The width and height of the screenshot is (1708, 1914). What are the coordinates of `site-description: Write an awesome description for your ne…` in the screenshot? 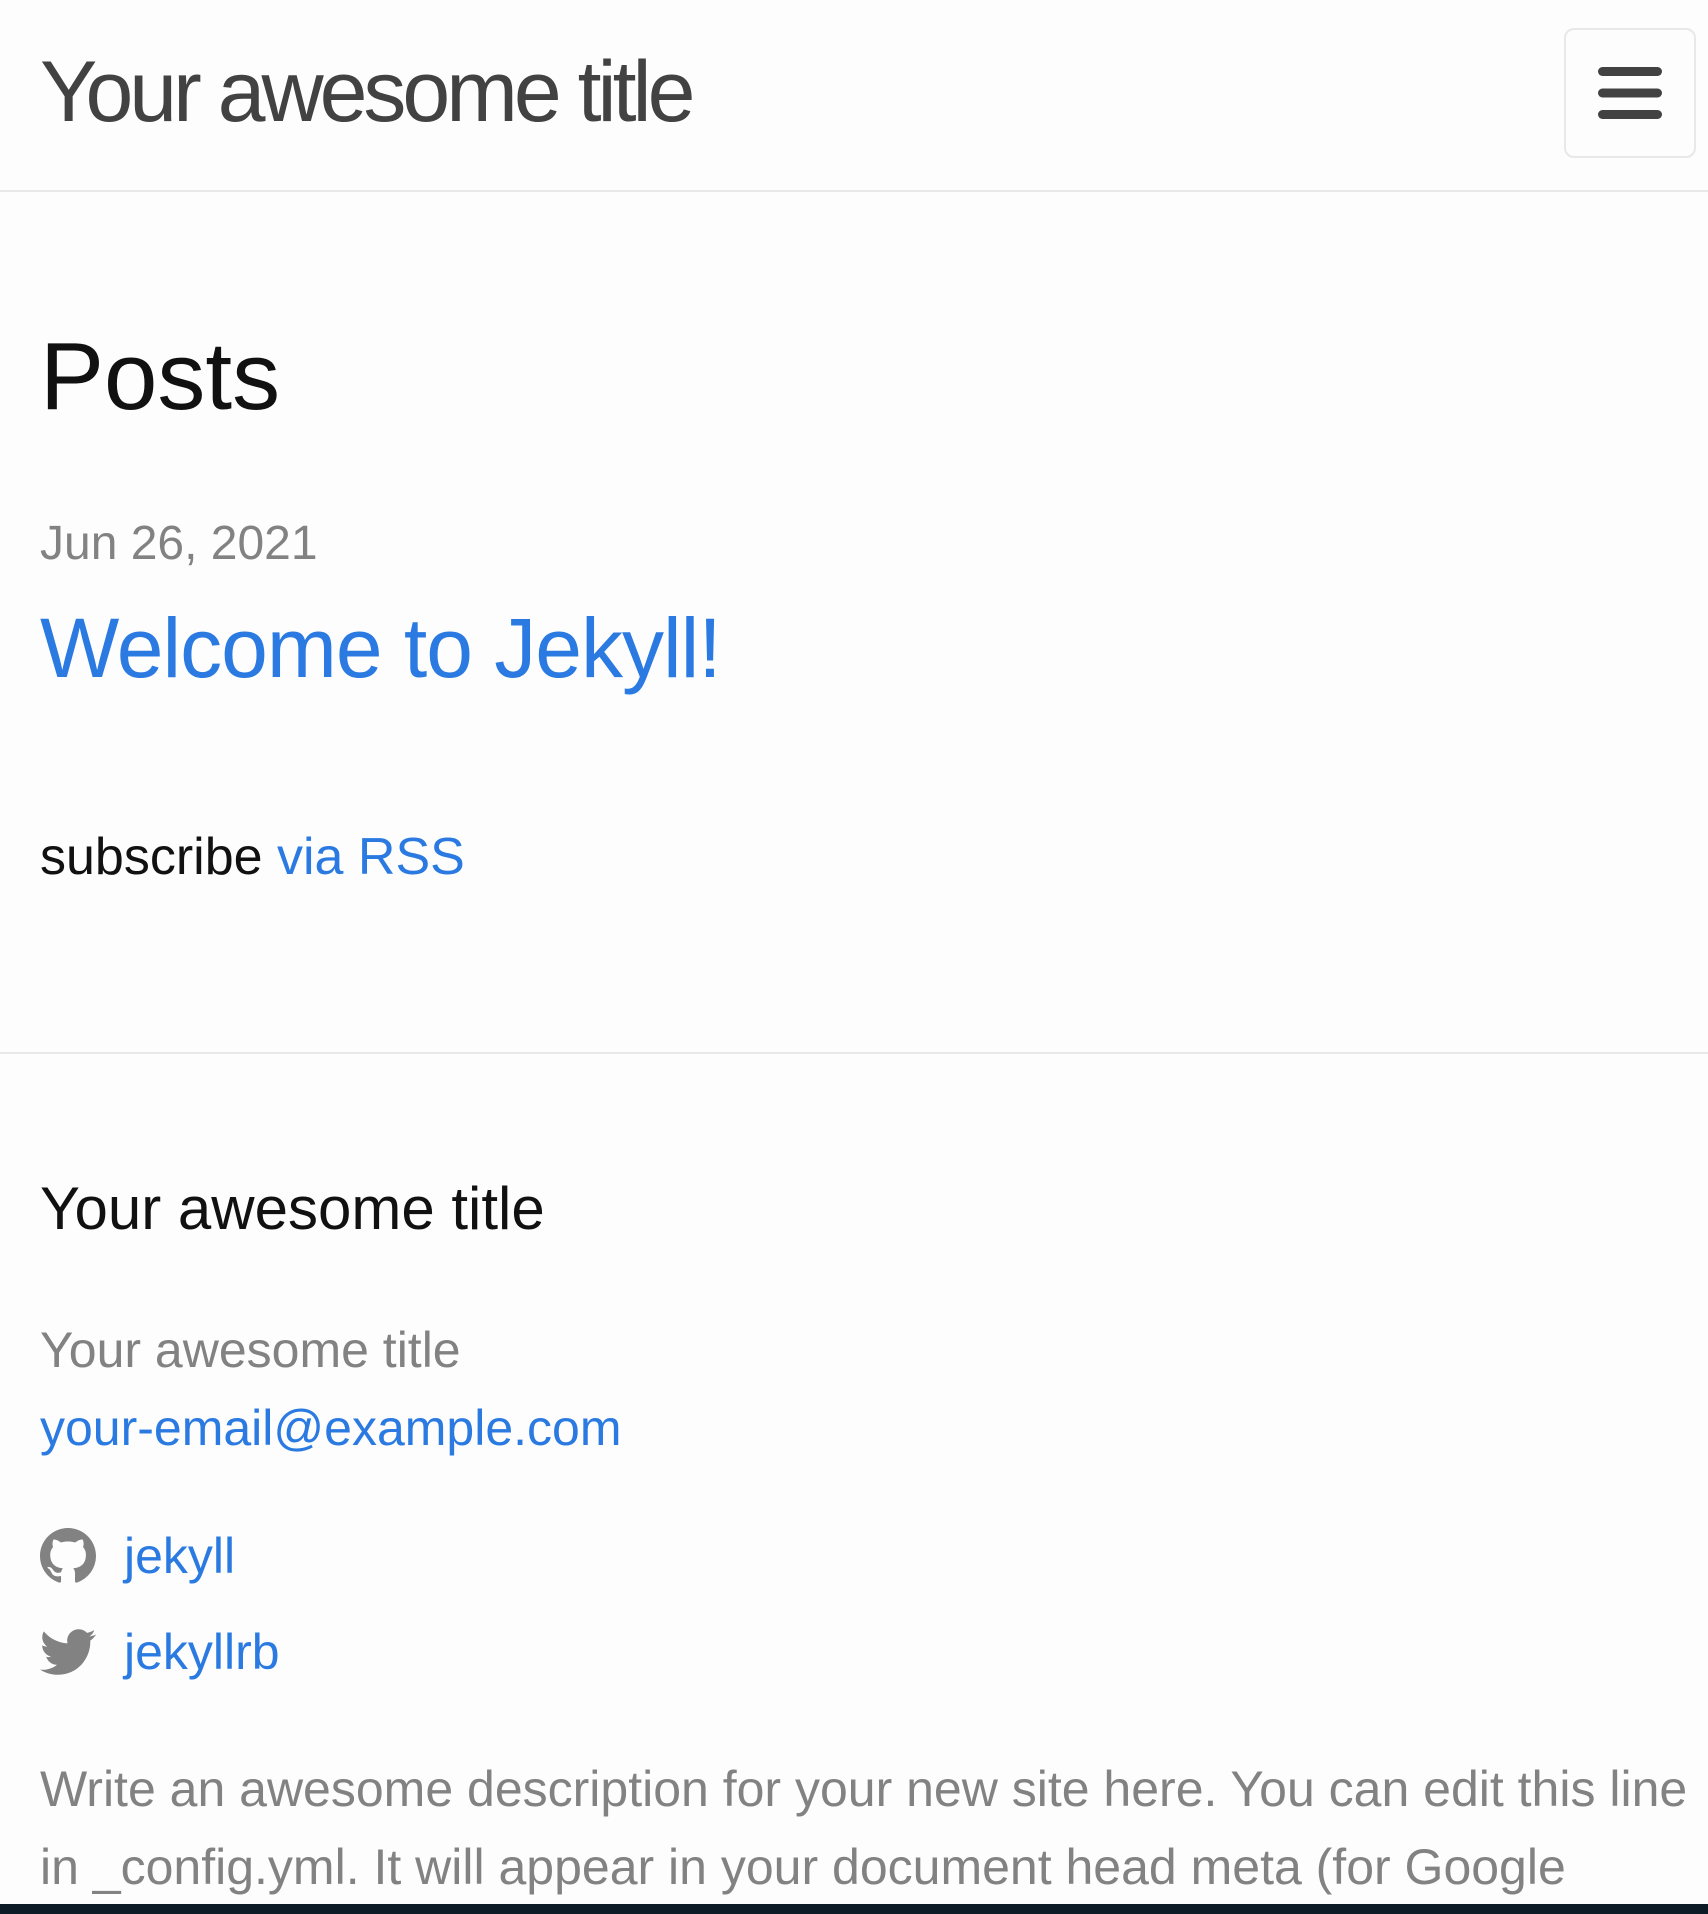 It's located at (864, 1828).